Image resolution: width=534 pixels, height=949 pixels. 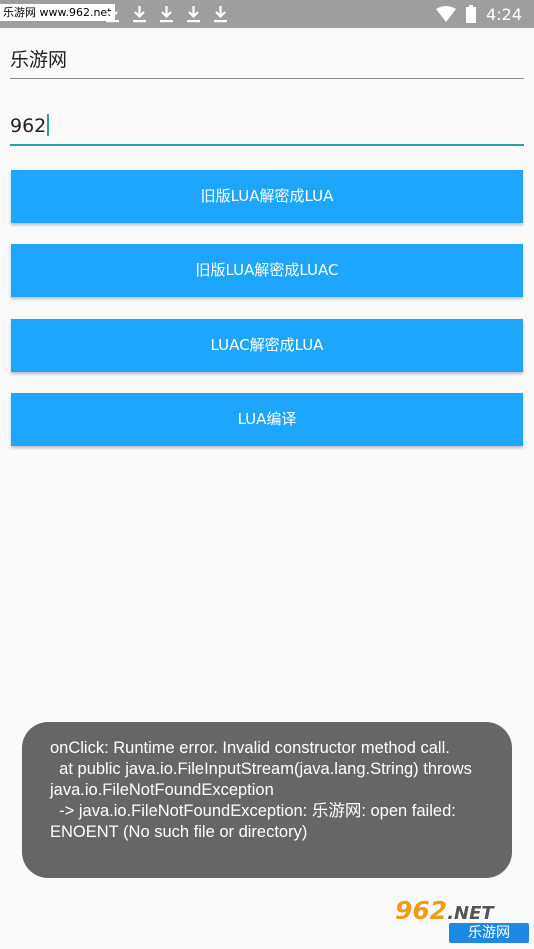 What do you see at coordinates (446, 14) in the screenshot?
I see `wifi-icon` at bounding box center [446, 14].